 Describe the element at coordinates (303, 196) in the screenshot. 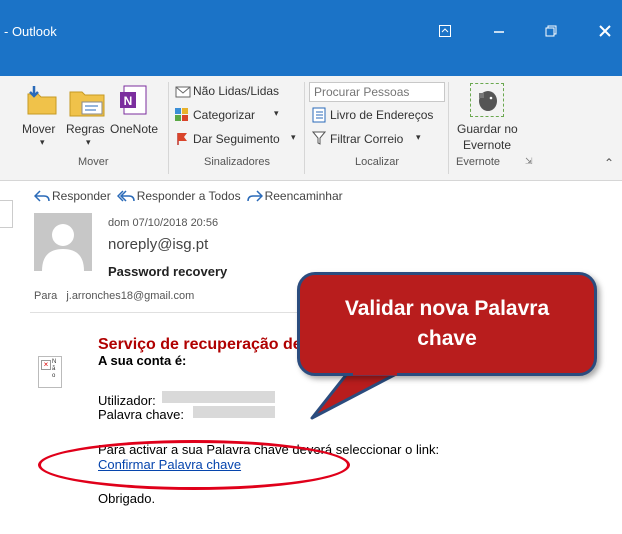

I see `forward-label: Reencaminhar` at that location.